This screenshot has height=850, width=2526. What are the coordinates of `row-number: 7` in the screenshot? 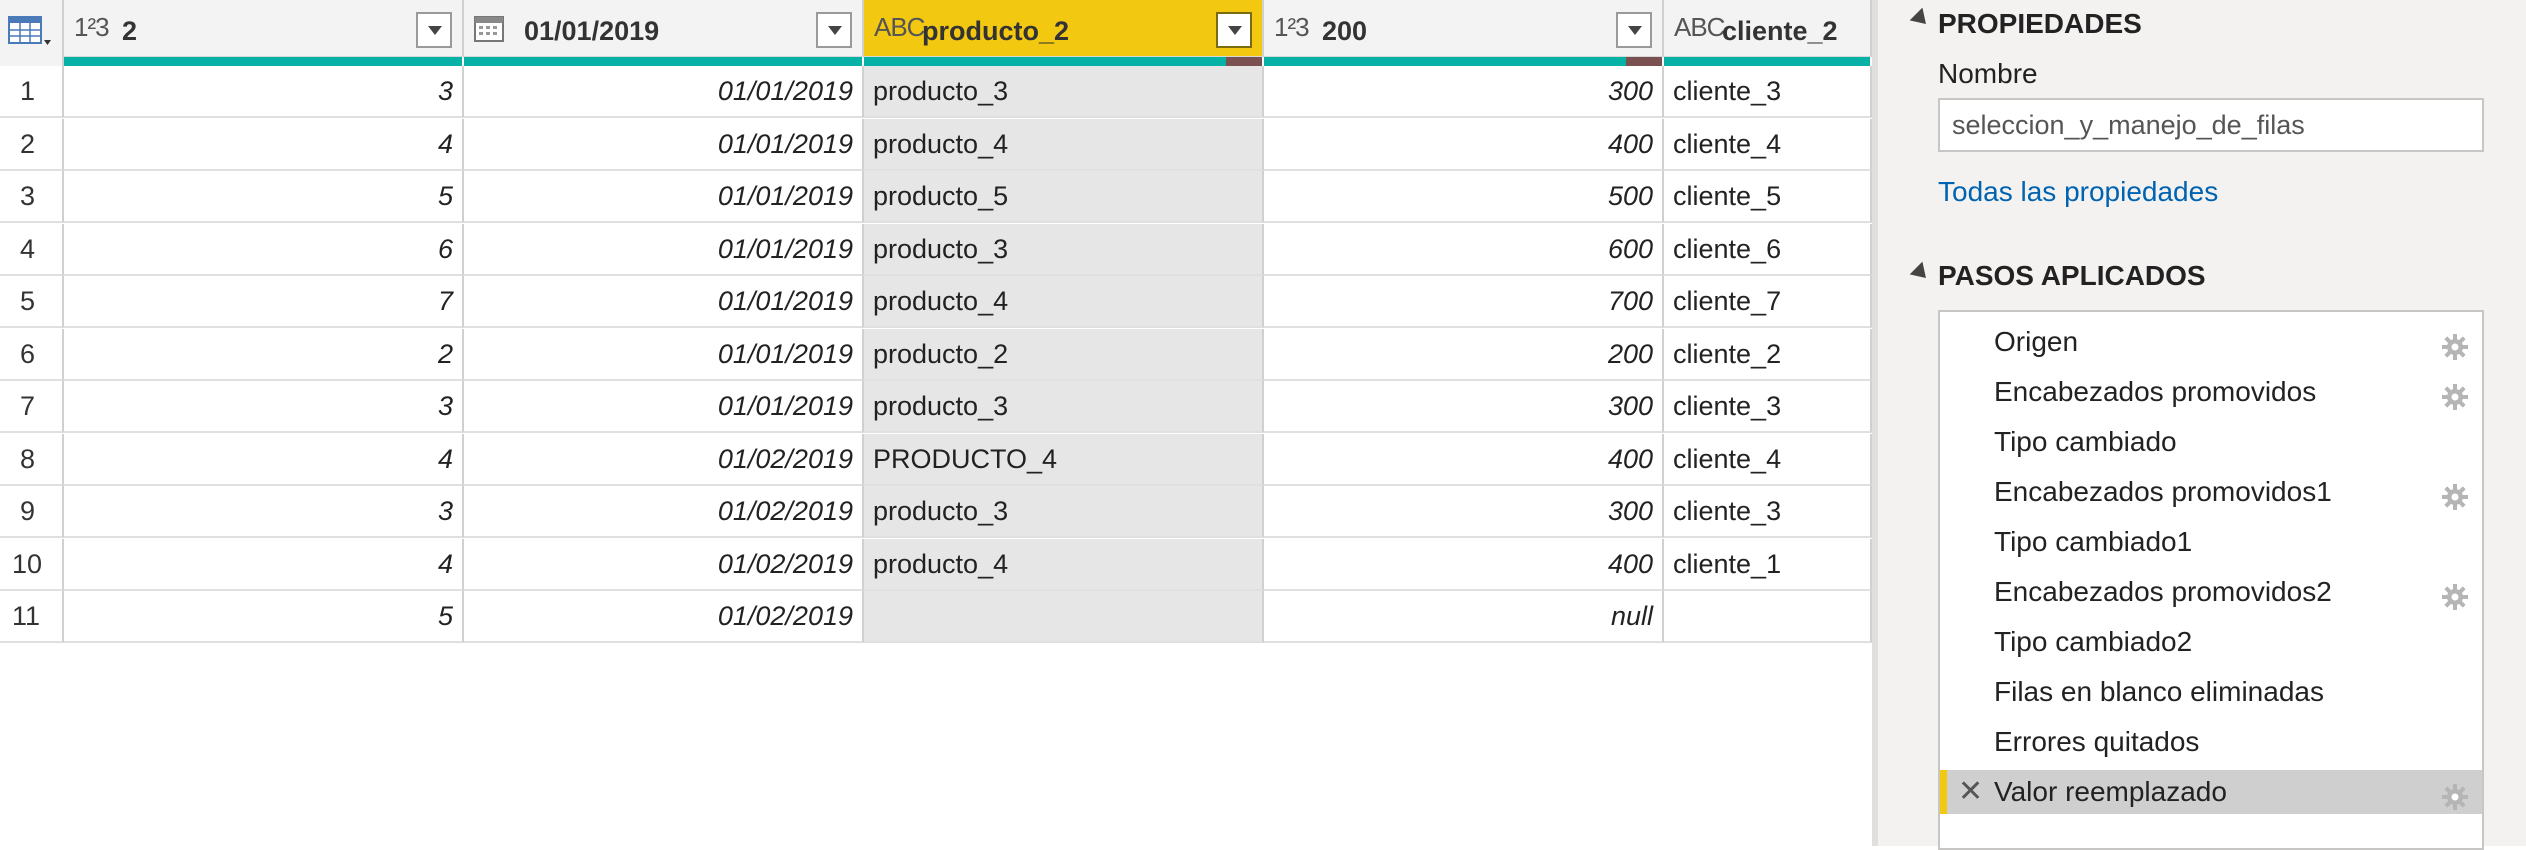 It's located at (32, 407).